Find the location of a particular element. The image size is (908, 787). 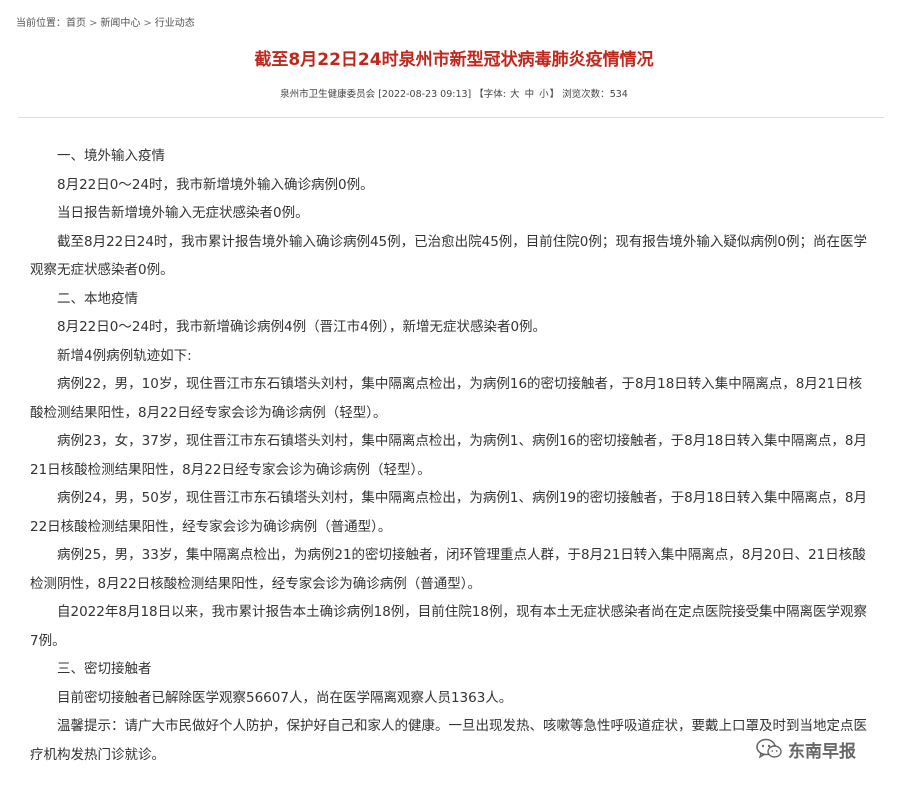

font-size-large-button: 大 is located at coordinates (515, 94).